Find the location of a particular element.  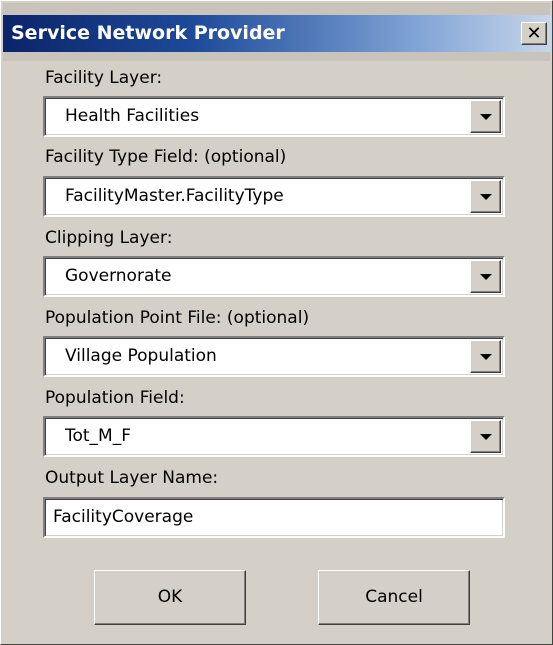

facility-layer-dropdown-button is located at coordinates (485, 116).